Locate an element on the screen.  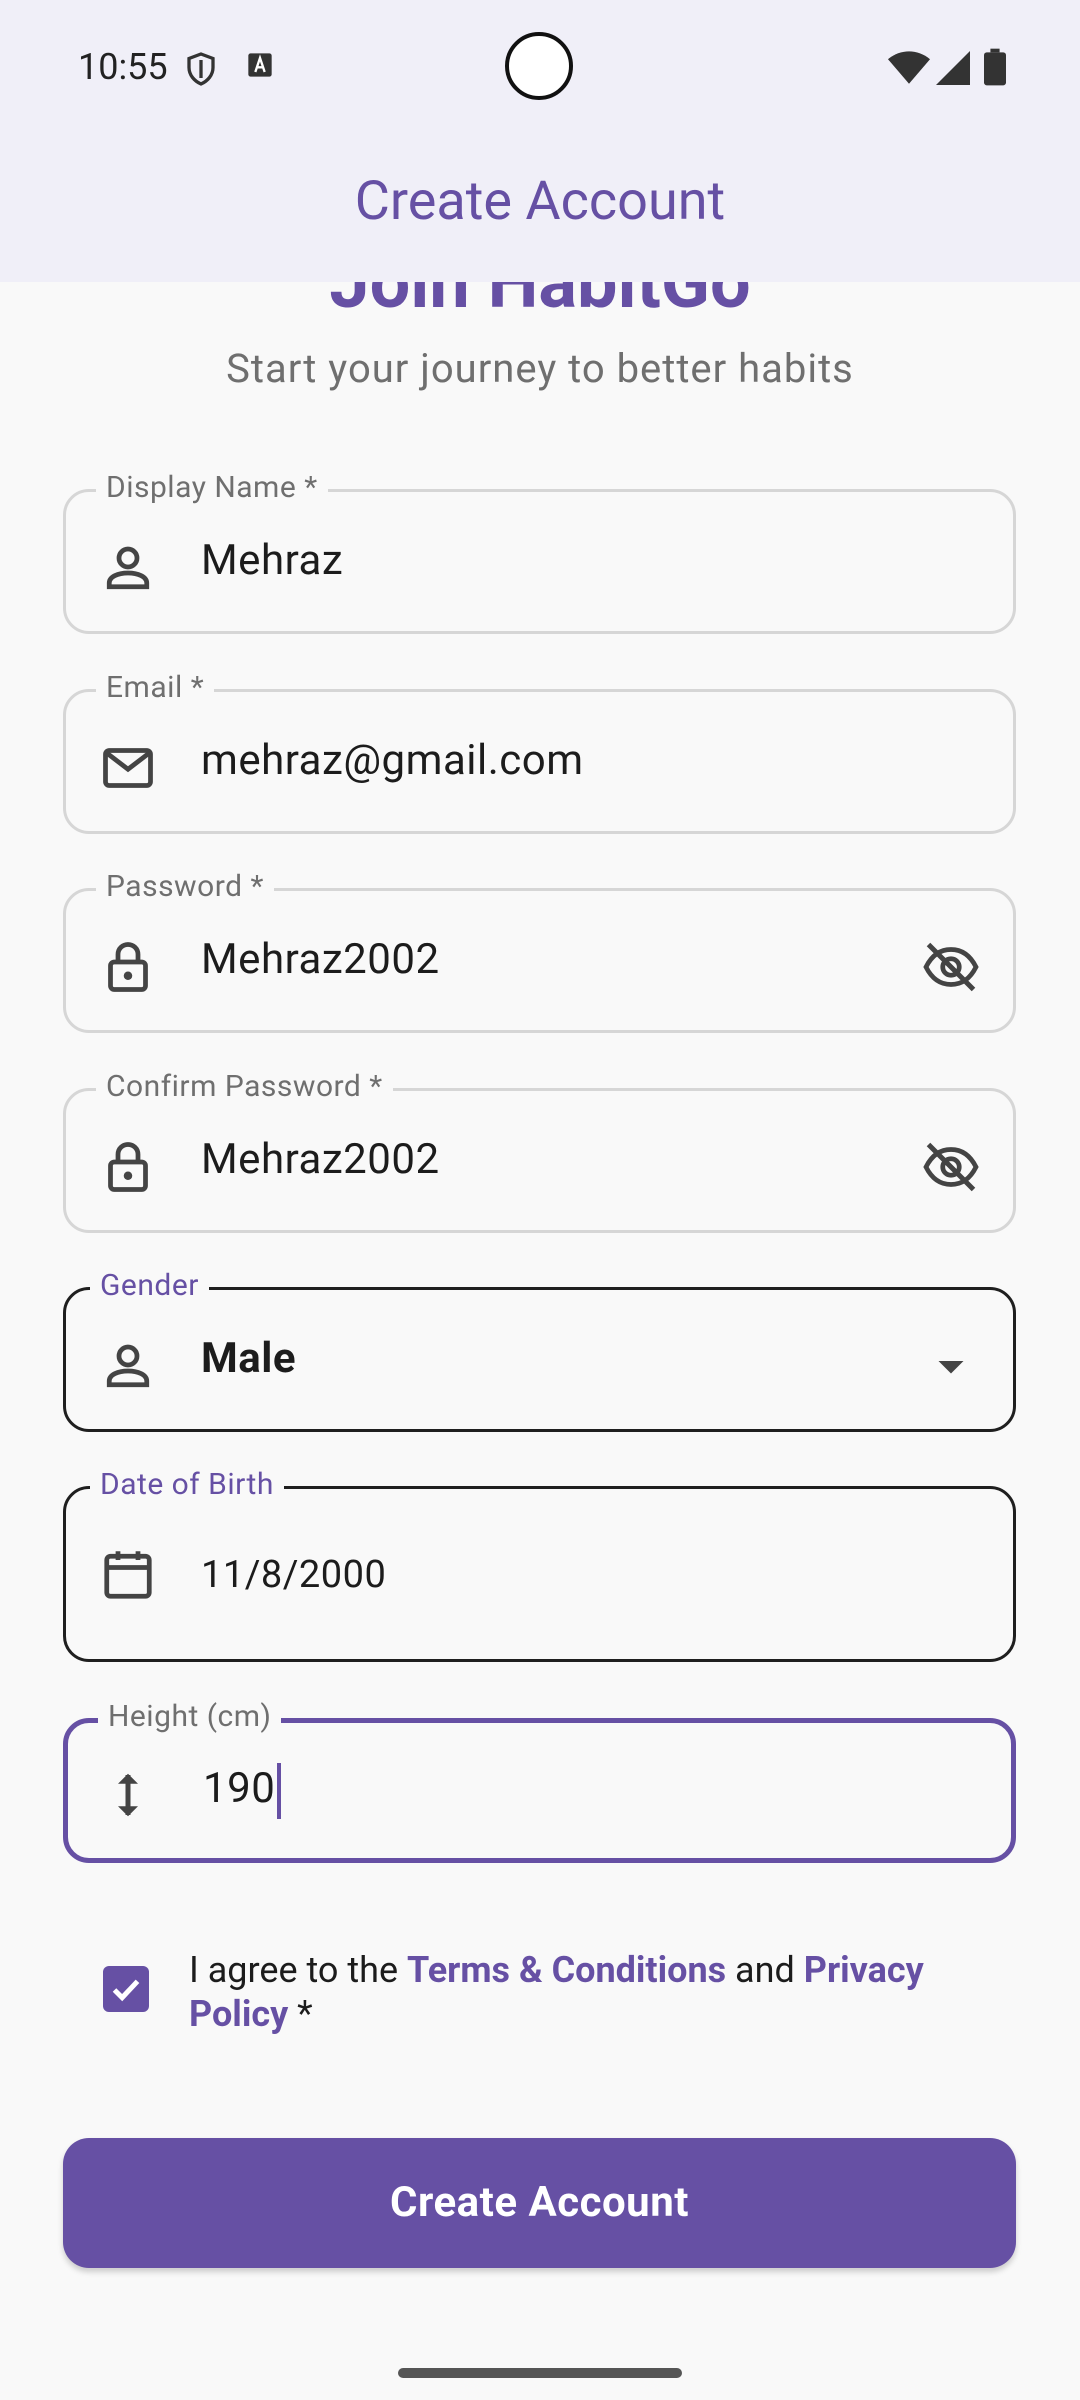
date-of-birth-value: 11/8/2000 is located at coordinates (294, 1575).